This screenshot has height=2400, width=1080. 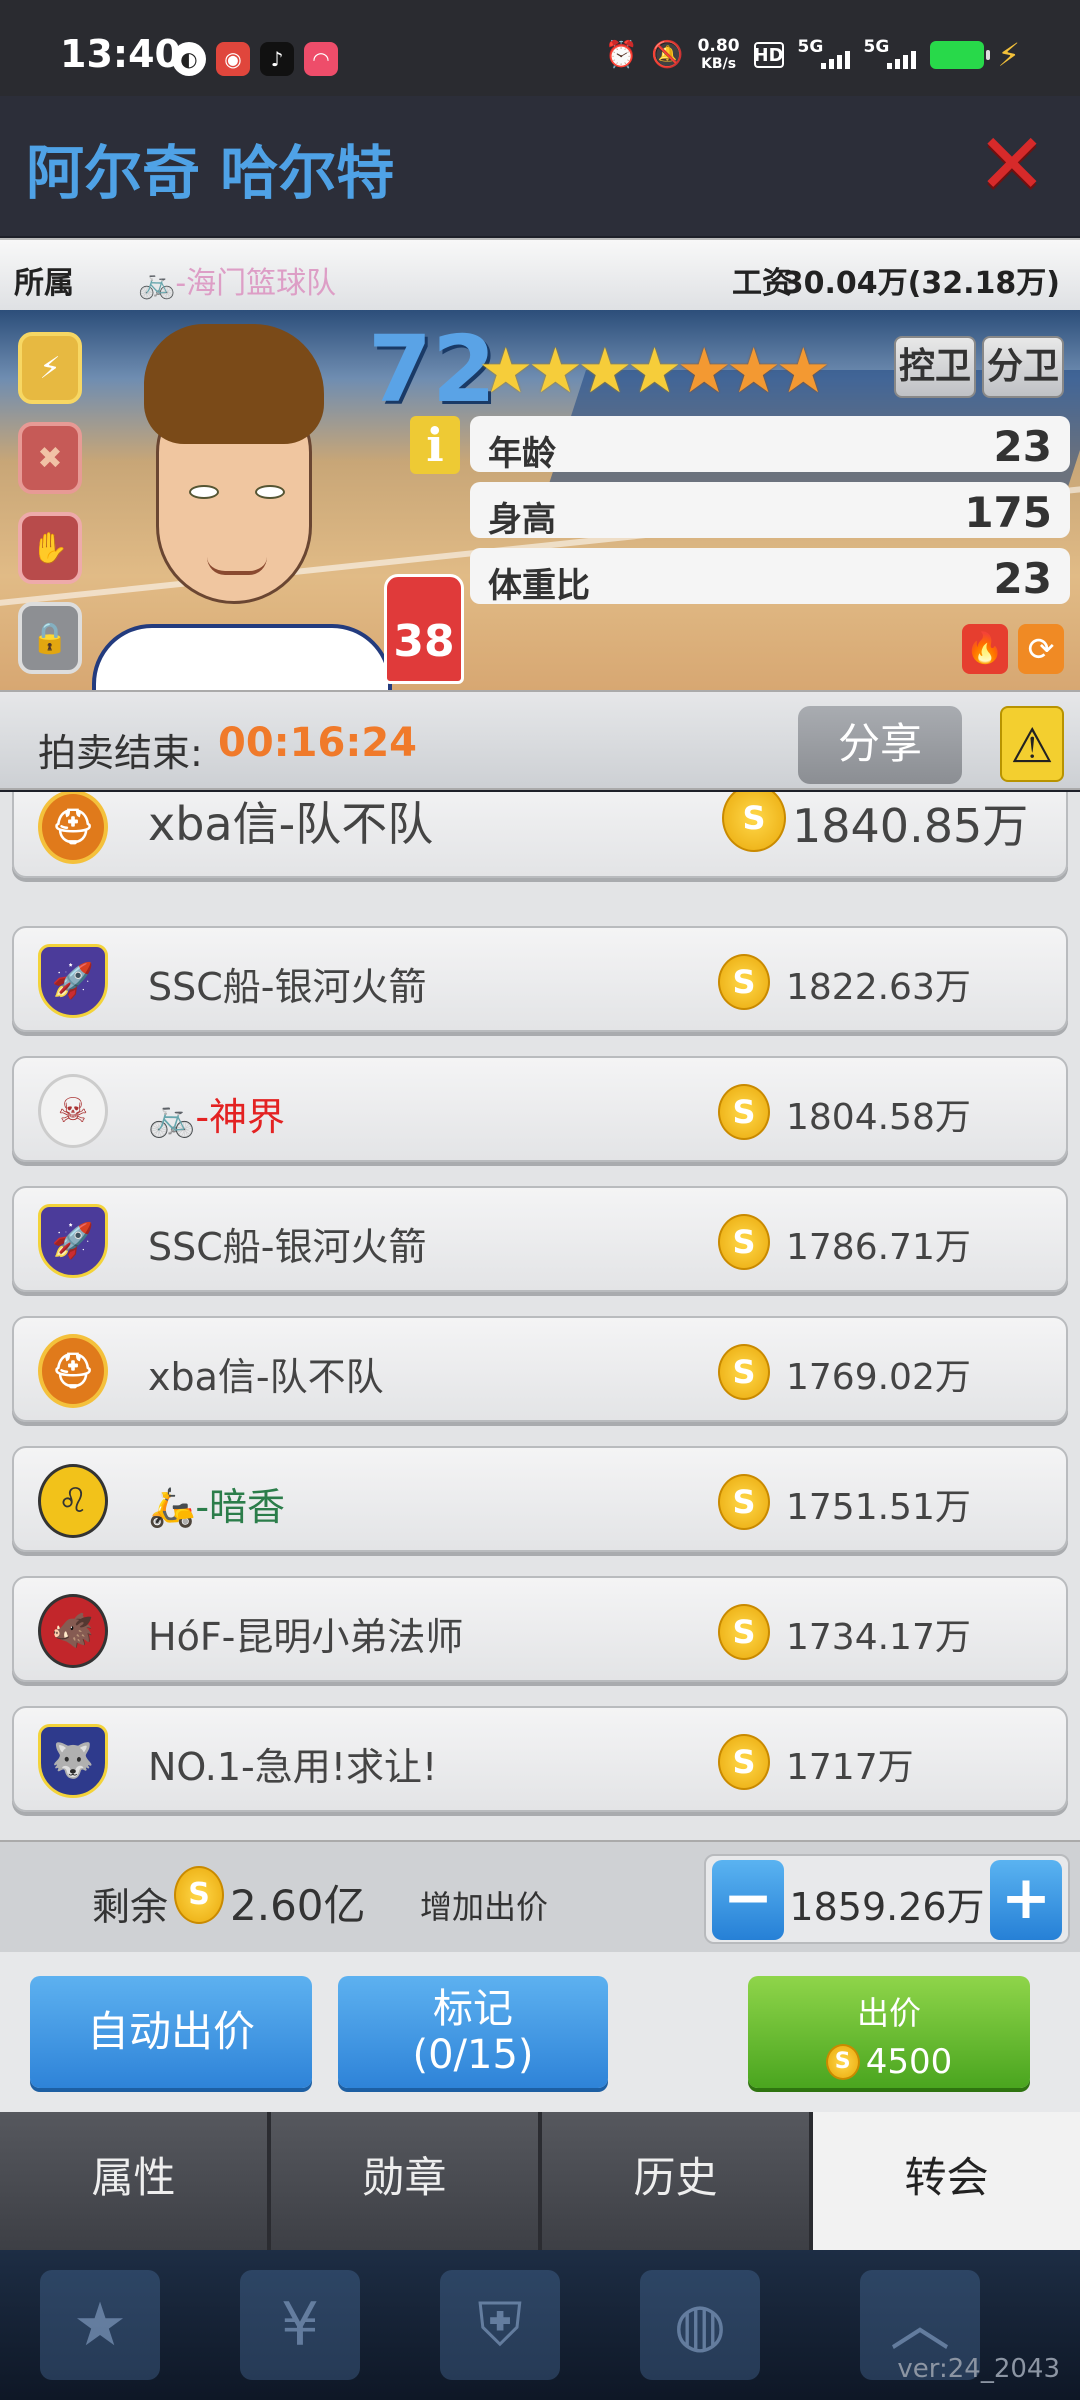 I want to click on version-label: ver:24_2043, so click(x=978, y=2369).